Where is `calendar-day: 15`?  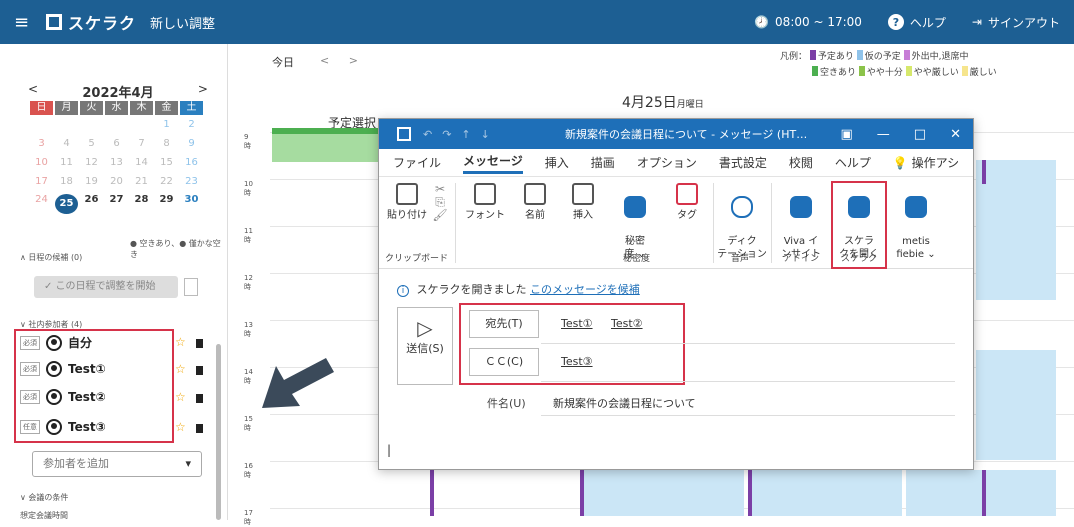
calendar-day: 15 is located at coordinates (166, 162).